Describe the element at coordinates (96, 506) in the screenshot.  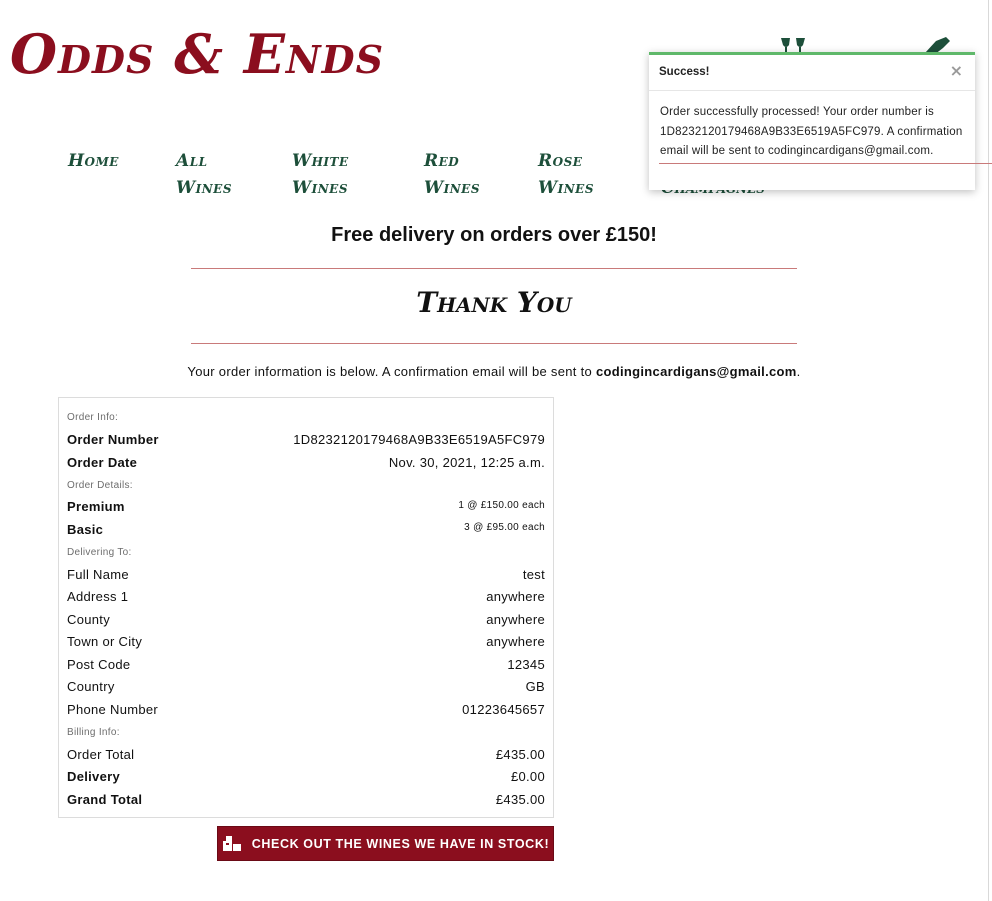
I see `item-name: Premium` at that location.